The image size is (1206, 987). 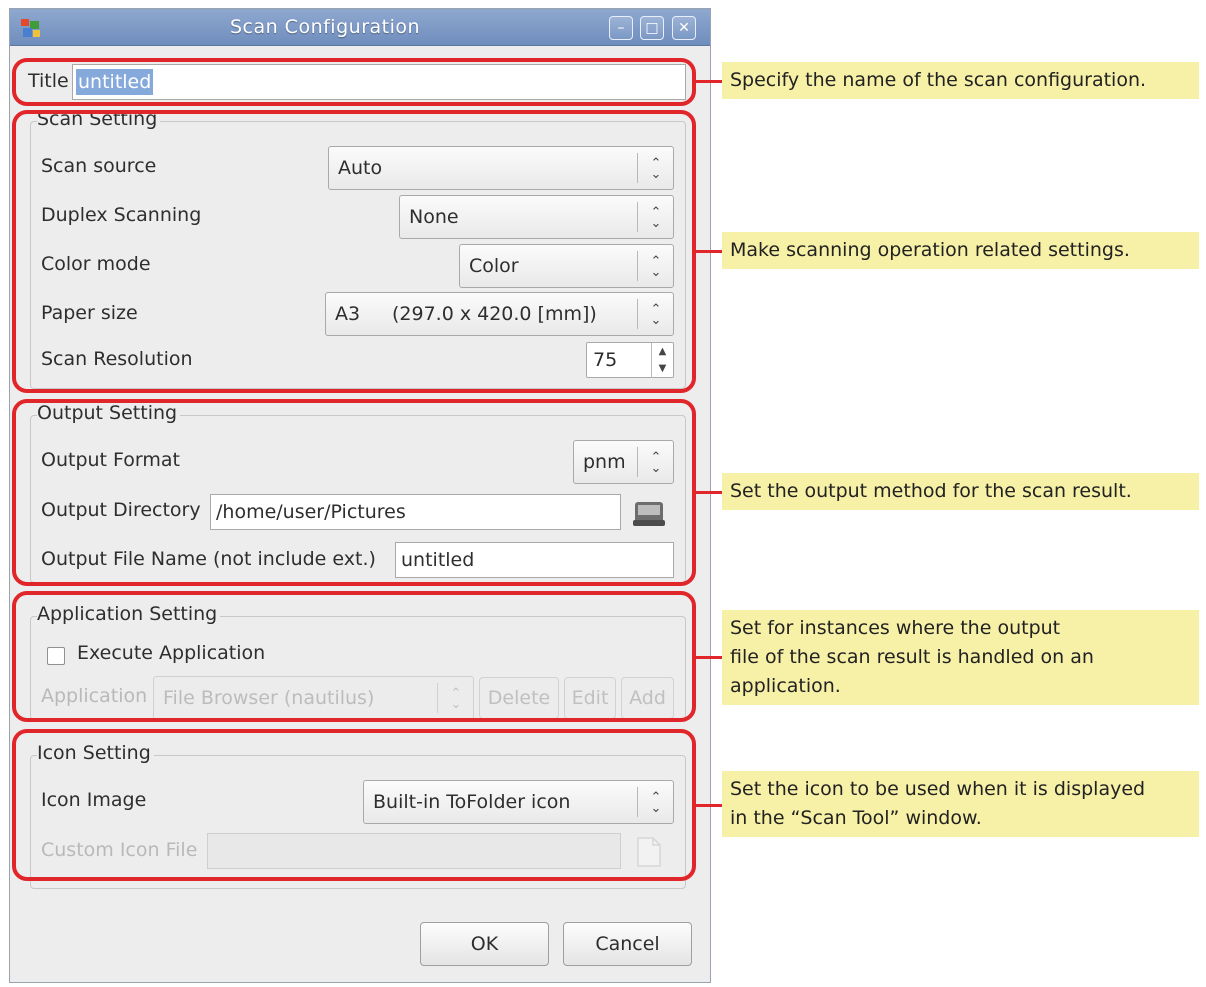 I want to click on application-setting-highlight, so click(x=354, y=656).